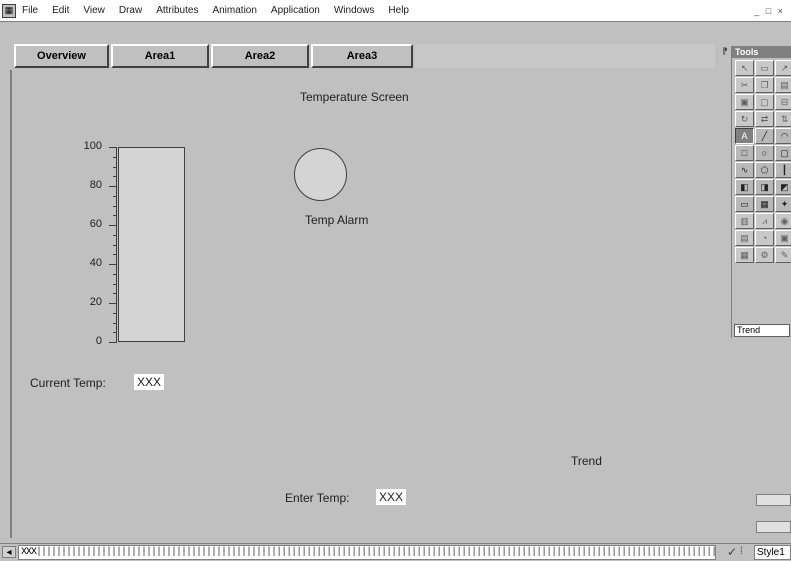  Describe the element at coordinates (295, 10) in the screenshot. I see `menu-application: Application` at that location.